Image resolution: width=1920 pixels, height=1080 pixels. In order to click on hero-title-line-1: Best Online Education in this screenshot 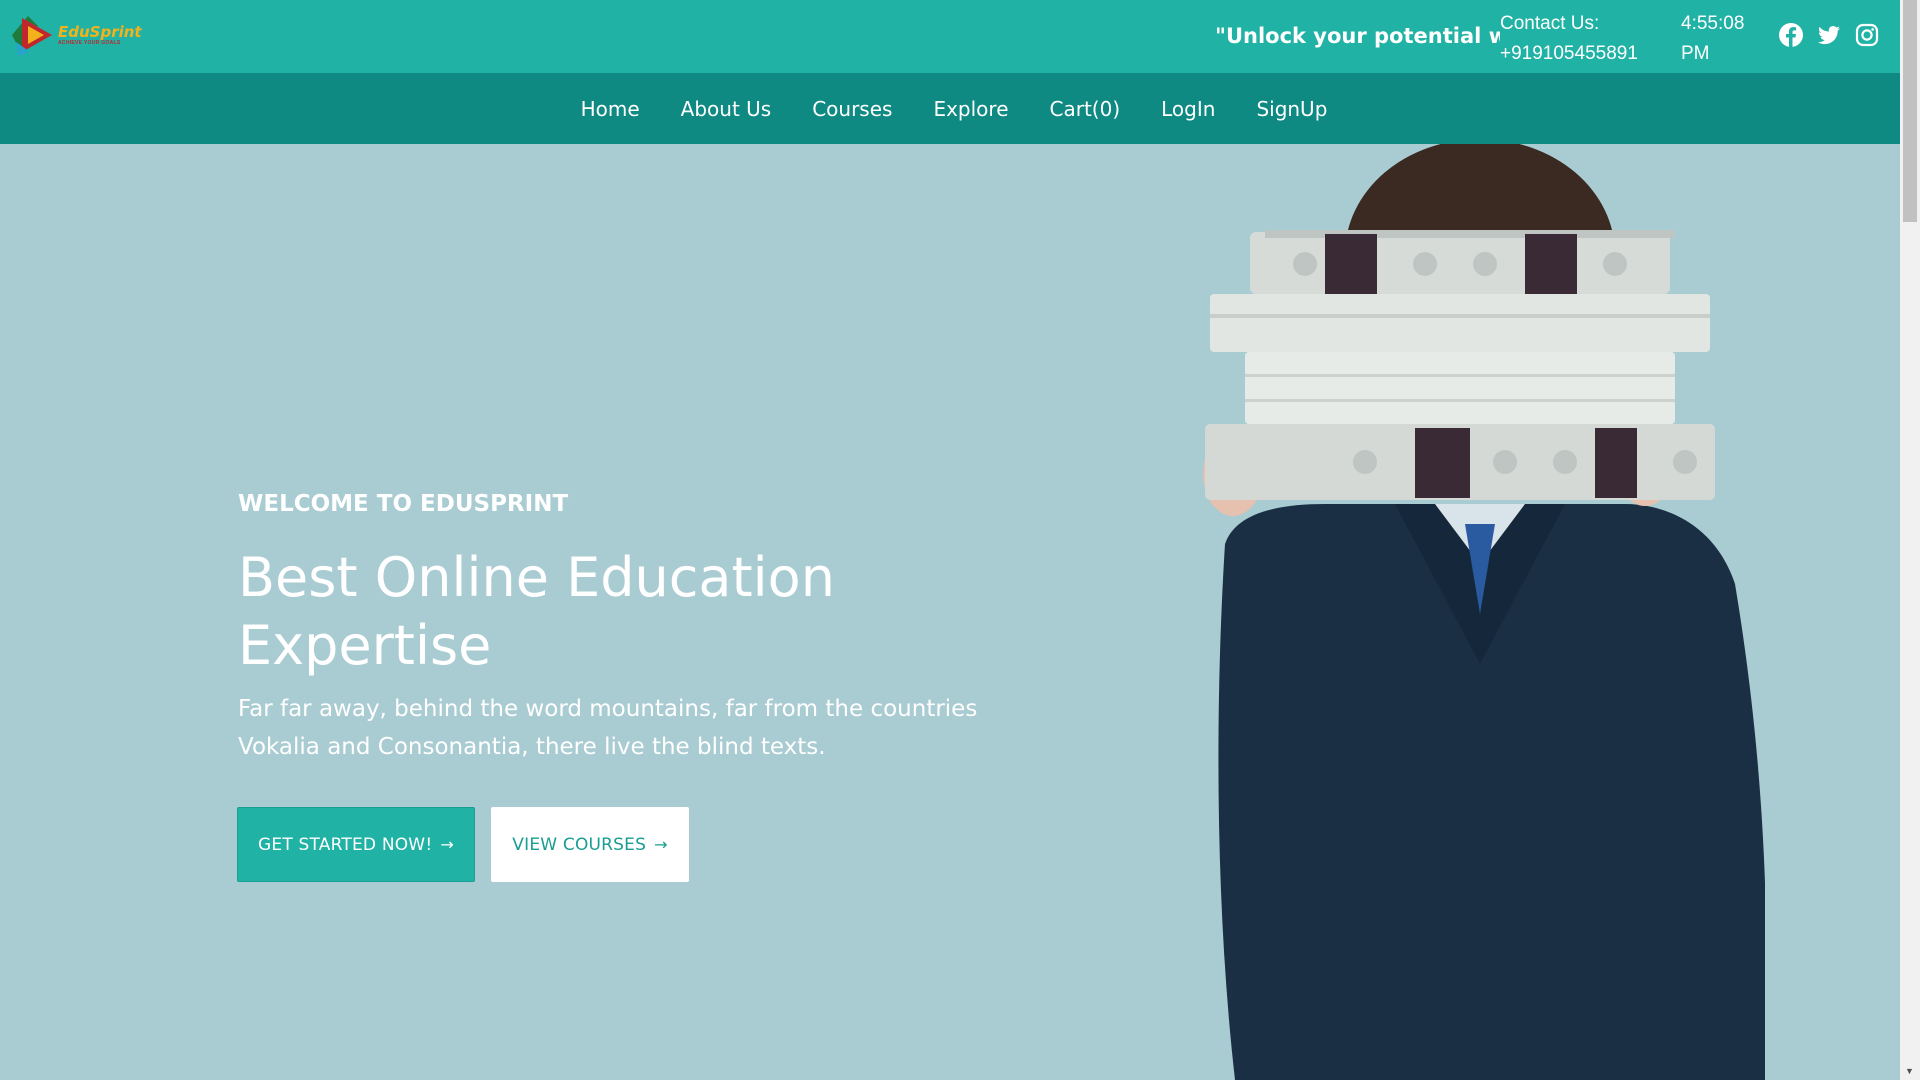, I will do `click(536, 577)`.